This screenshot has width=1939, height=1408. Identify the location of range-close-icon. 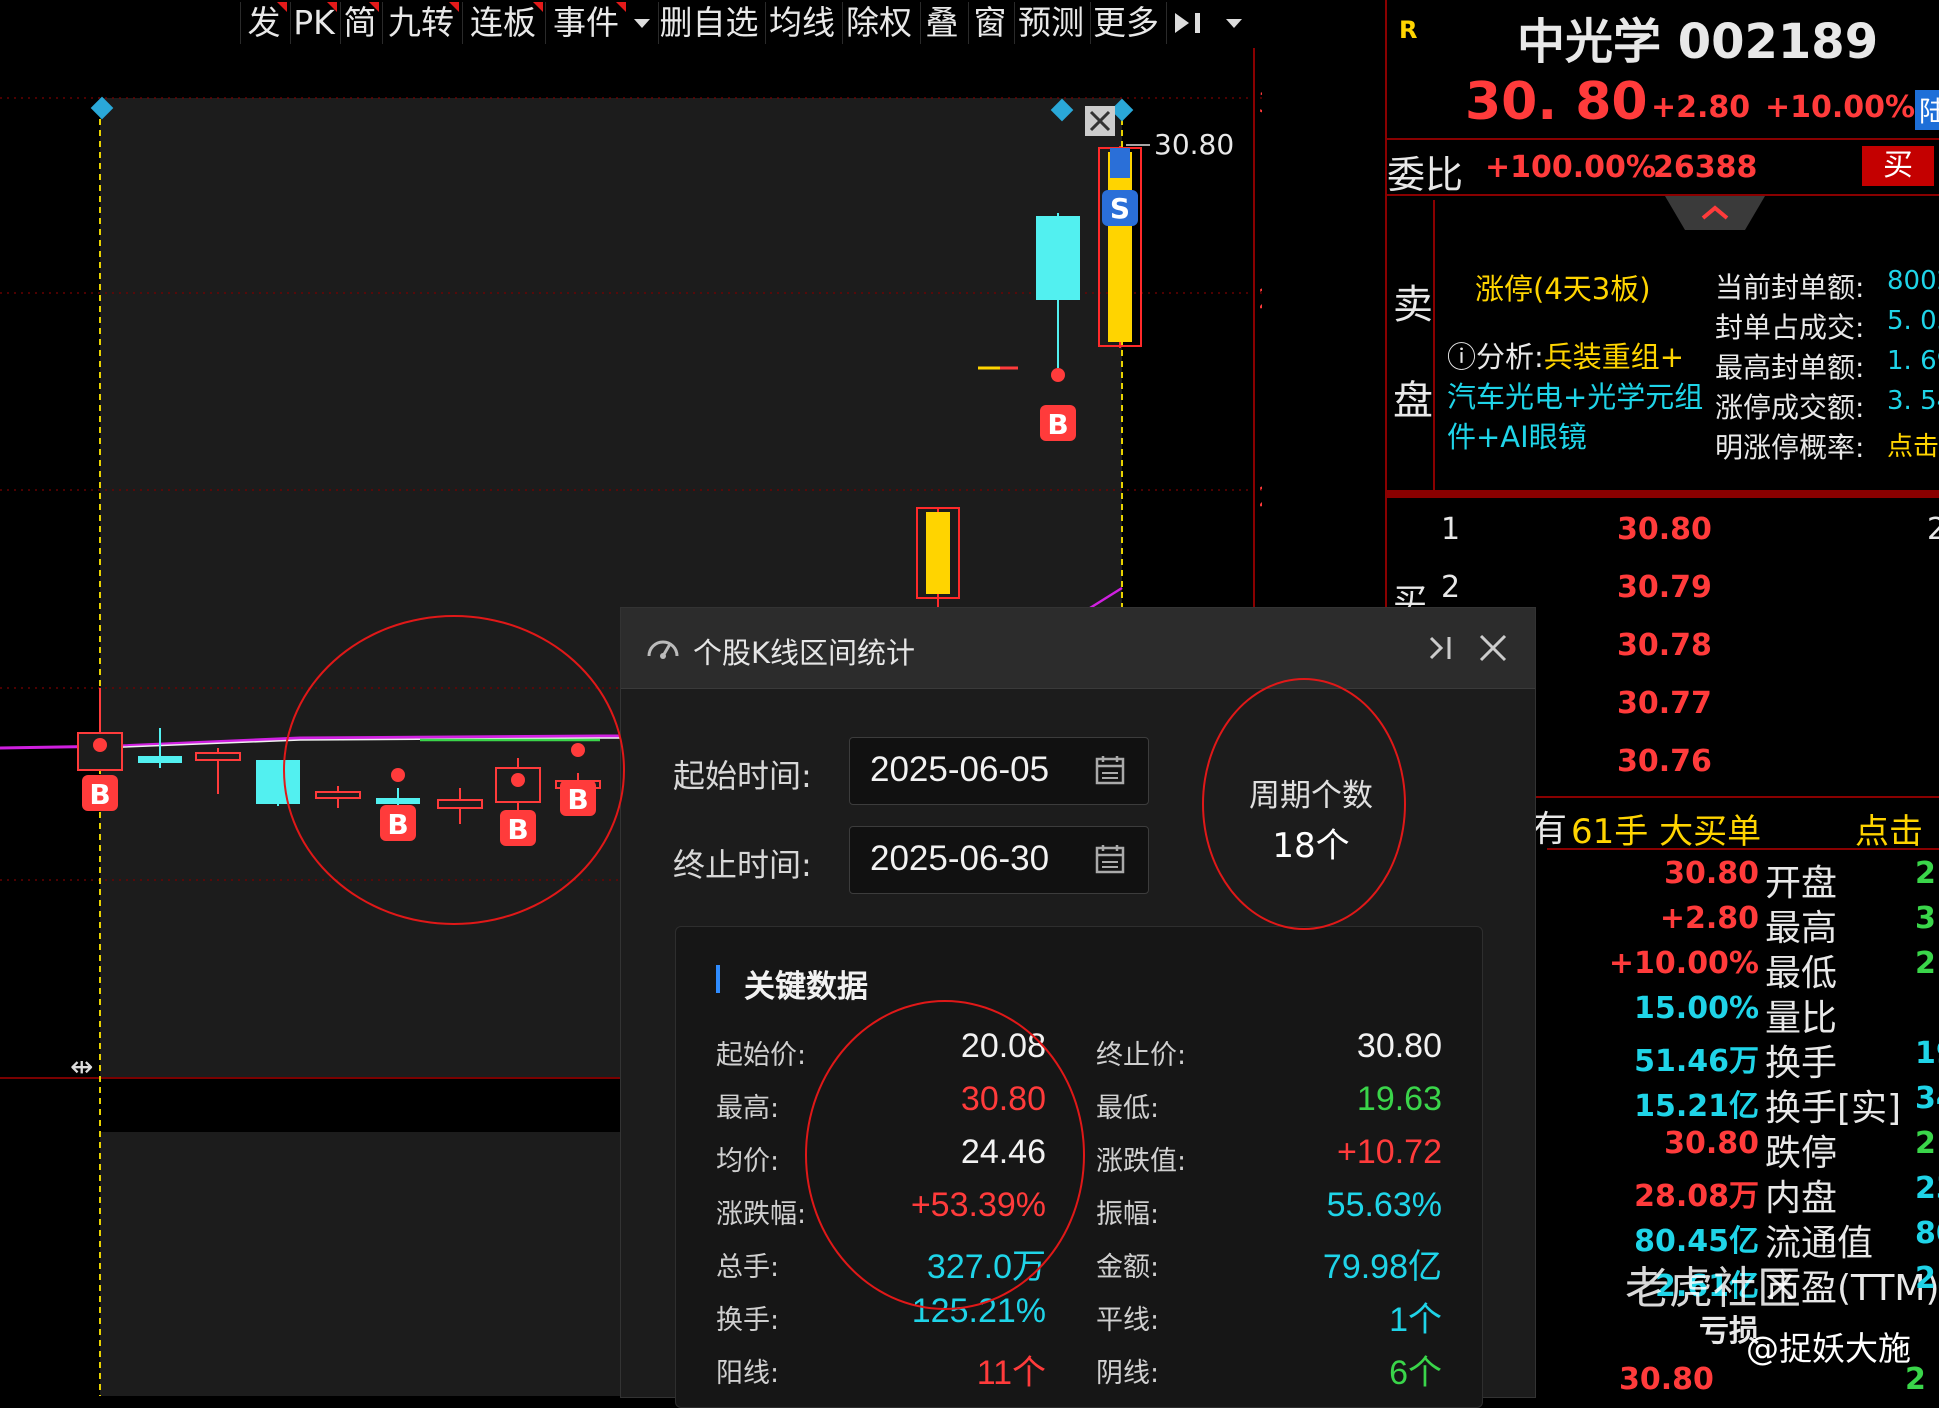
(1100, 121).